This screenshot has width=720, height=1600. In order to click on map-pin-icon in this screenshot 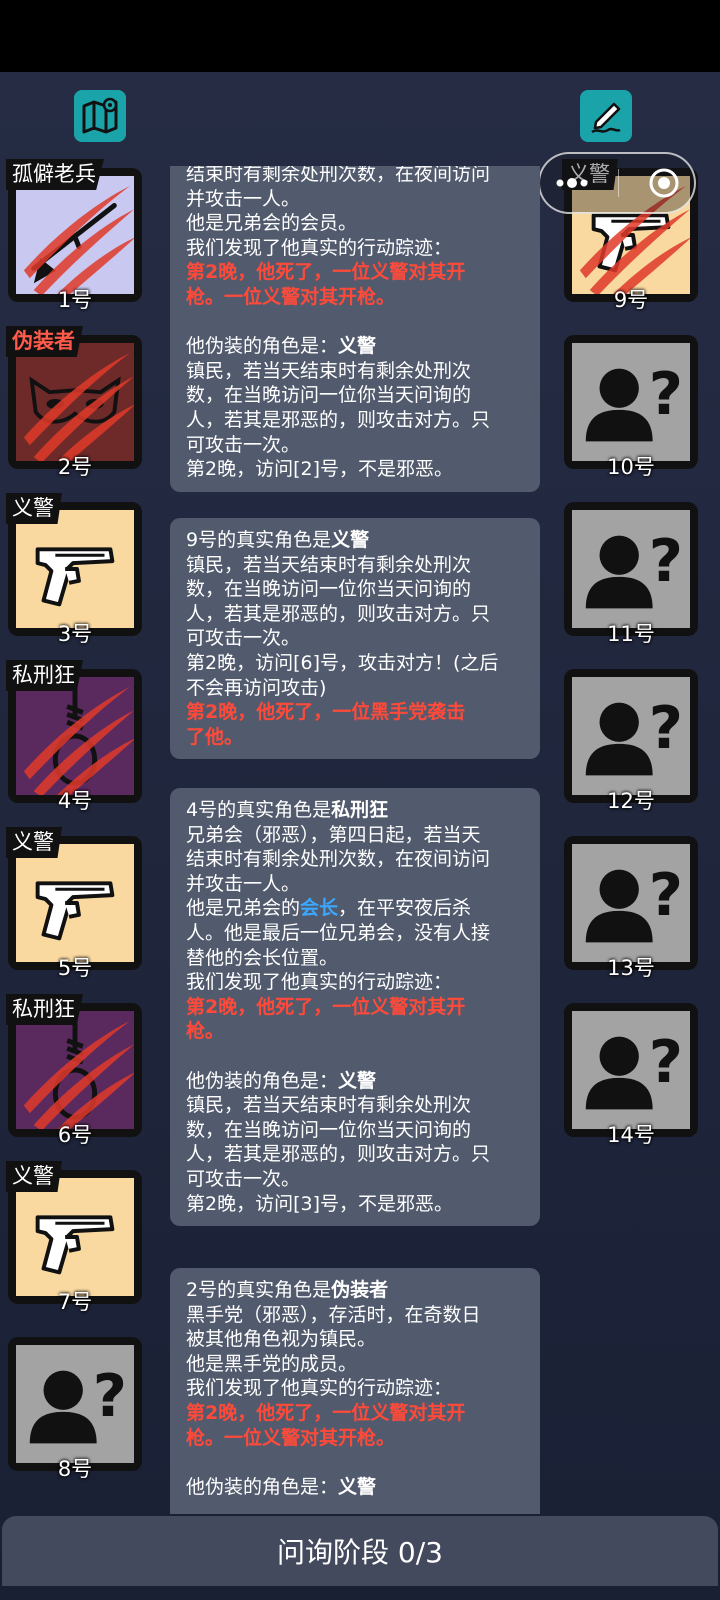, I will do `click(100, 115)`.